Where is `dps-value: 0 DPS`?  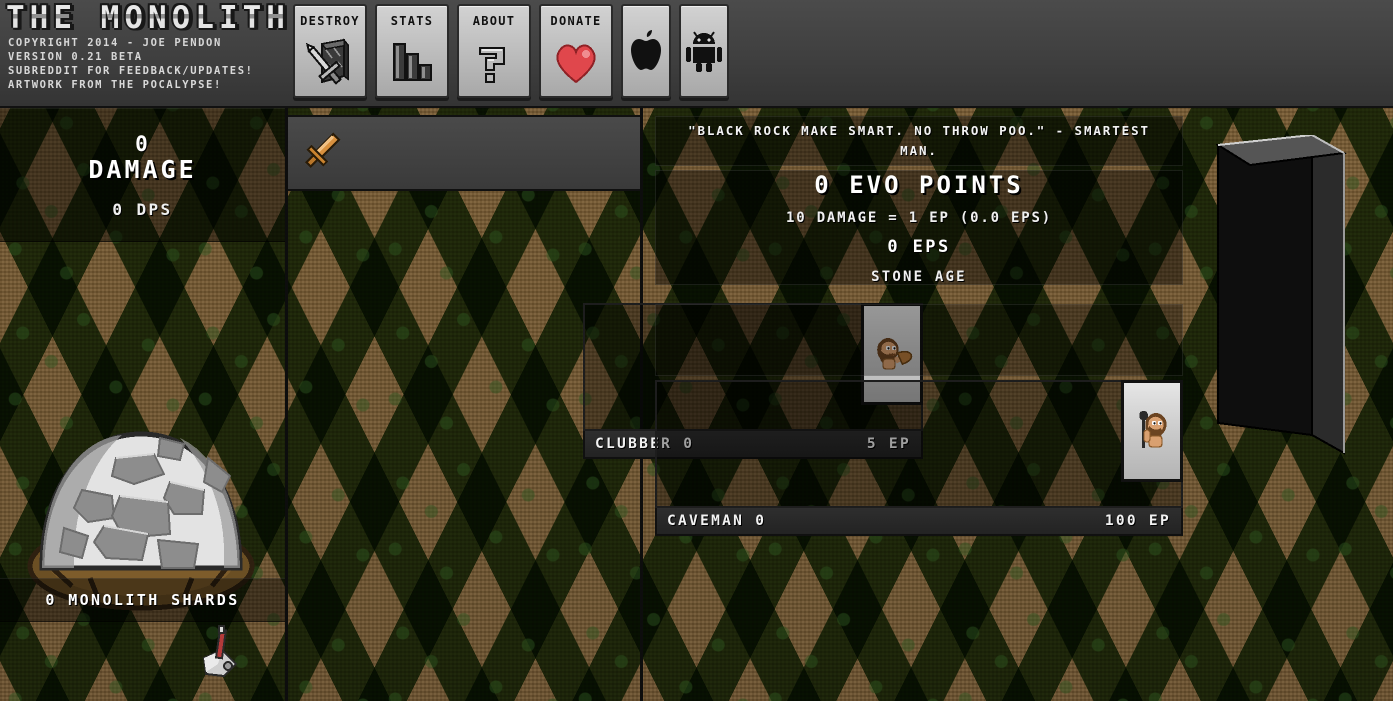
dps-value: 0 DPS is located at coordinates (142, 209).